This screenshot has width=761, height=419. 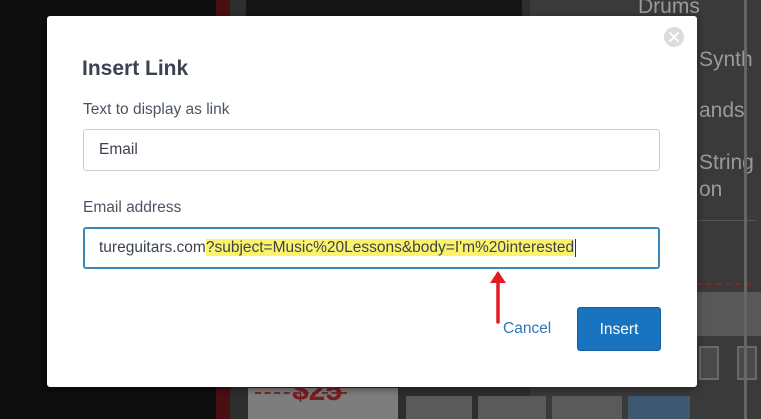 What do you see at coordinates (118, 149) in the screenshot?
I see `display-text-value: Email` at bounding box center [118, 149].